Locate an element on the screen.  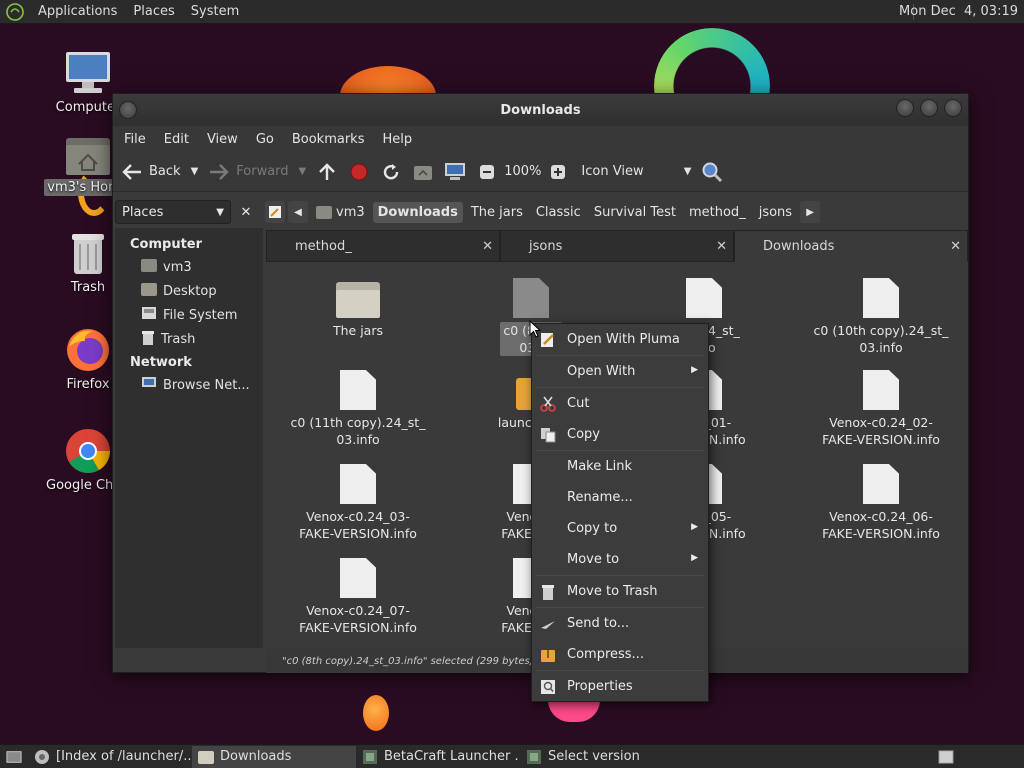
tab-downloads: Downloads ✕ is located at coordinates (851, 246).